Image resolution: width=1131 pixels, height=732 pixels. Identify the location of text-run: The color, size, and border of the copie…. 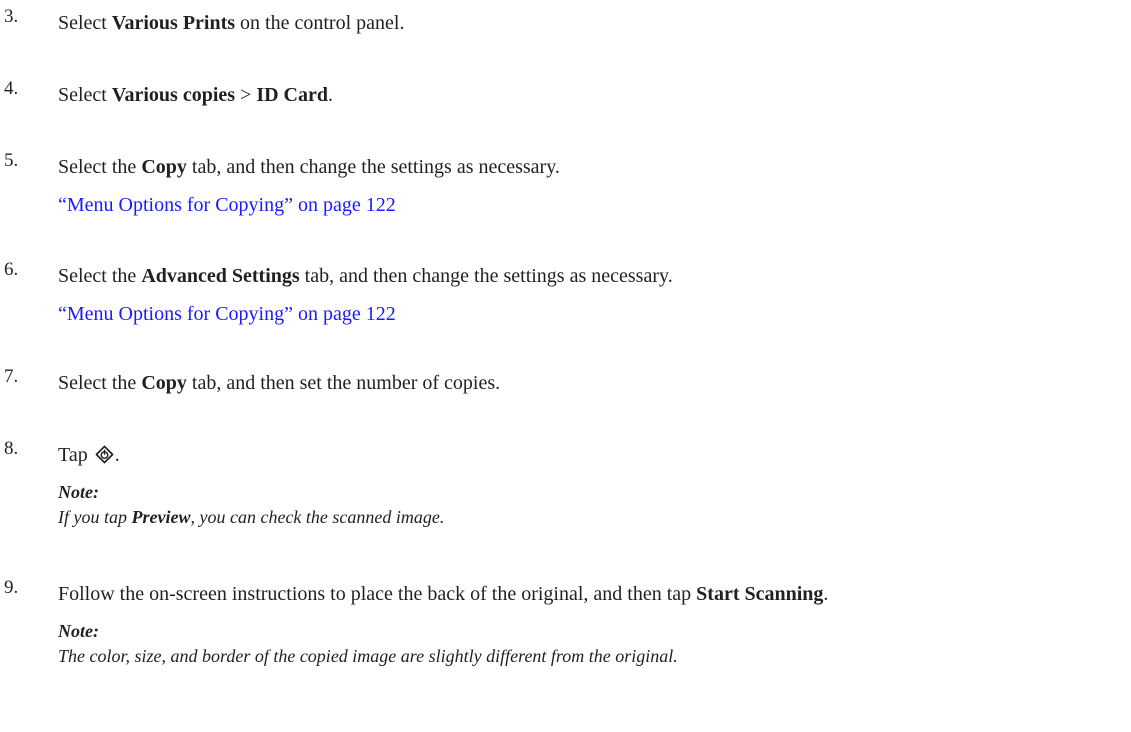
(368, 656).